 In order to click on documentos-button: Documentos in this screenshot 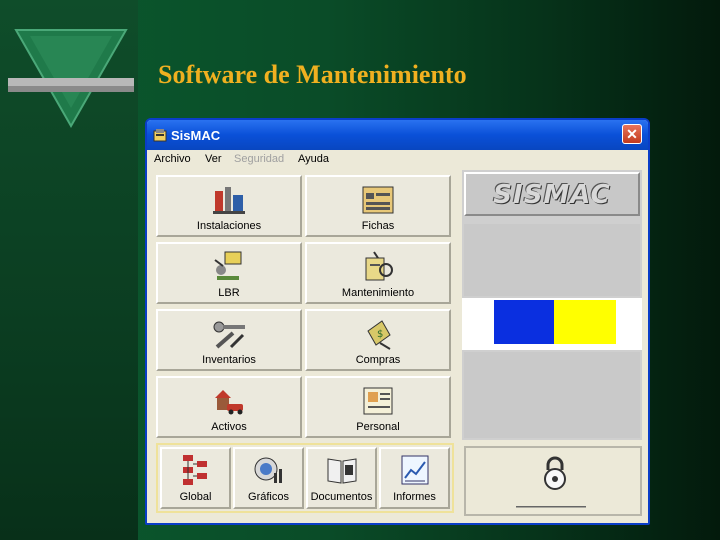, I will do `click(341, 478)`.